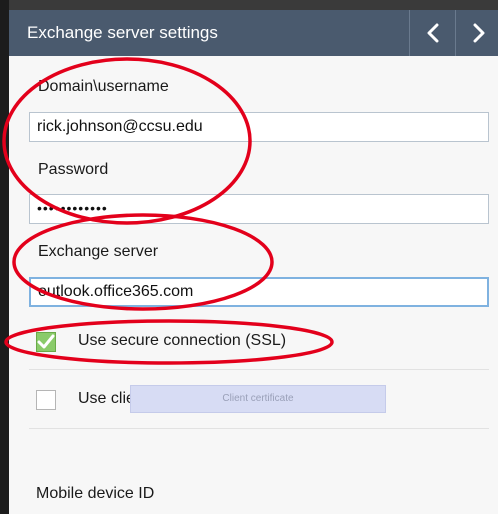  I want to click on app-header: Exchange server settings, so click(253, 33).